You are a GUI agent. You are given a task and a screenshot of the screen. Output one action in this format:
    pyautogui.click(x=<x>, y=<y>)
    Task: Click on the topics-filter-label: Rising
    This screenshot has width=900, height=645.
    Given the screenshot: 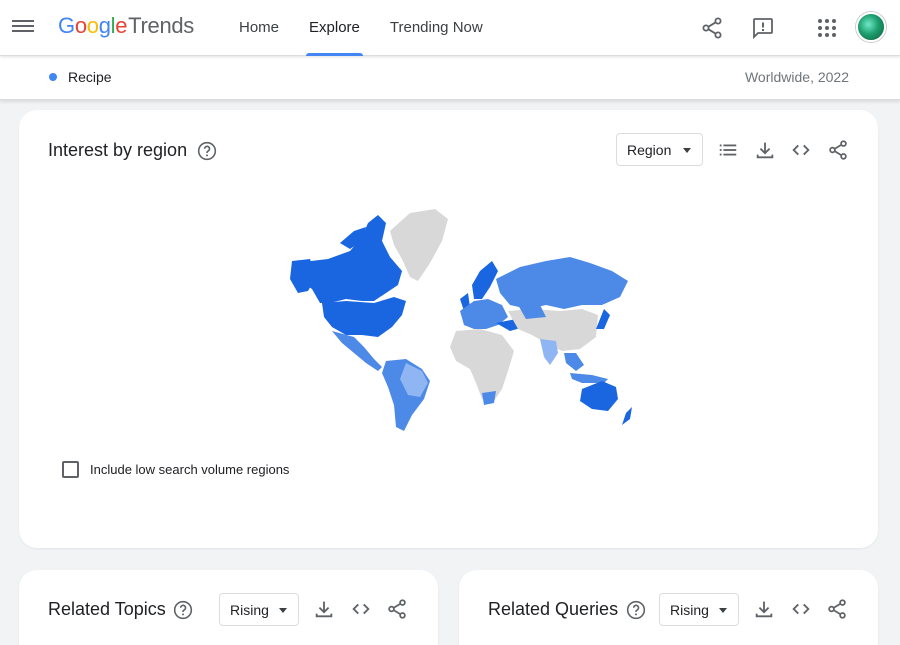 What is the action you would take?
    pyautogui.click(x=249, y=610)
    